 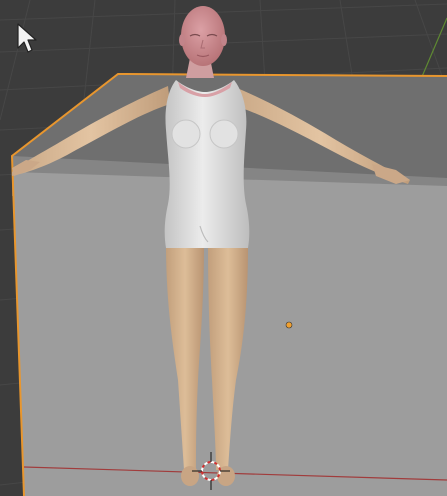 What do you see at coordinates (27, 38) in the screenshot?
I see `mouse-pointer-icon` at bounding box center [27, 38].